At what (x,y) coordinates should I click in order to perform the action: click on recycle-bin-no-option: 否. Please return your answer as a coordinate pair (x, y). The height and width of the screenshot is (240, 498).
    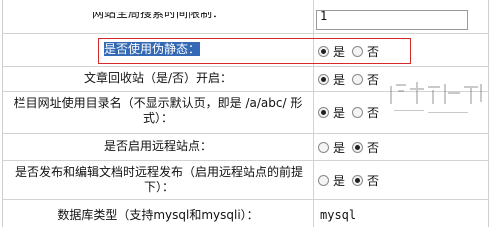
    Looking at the image, I should click on (365, 79).